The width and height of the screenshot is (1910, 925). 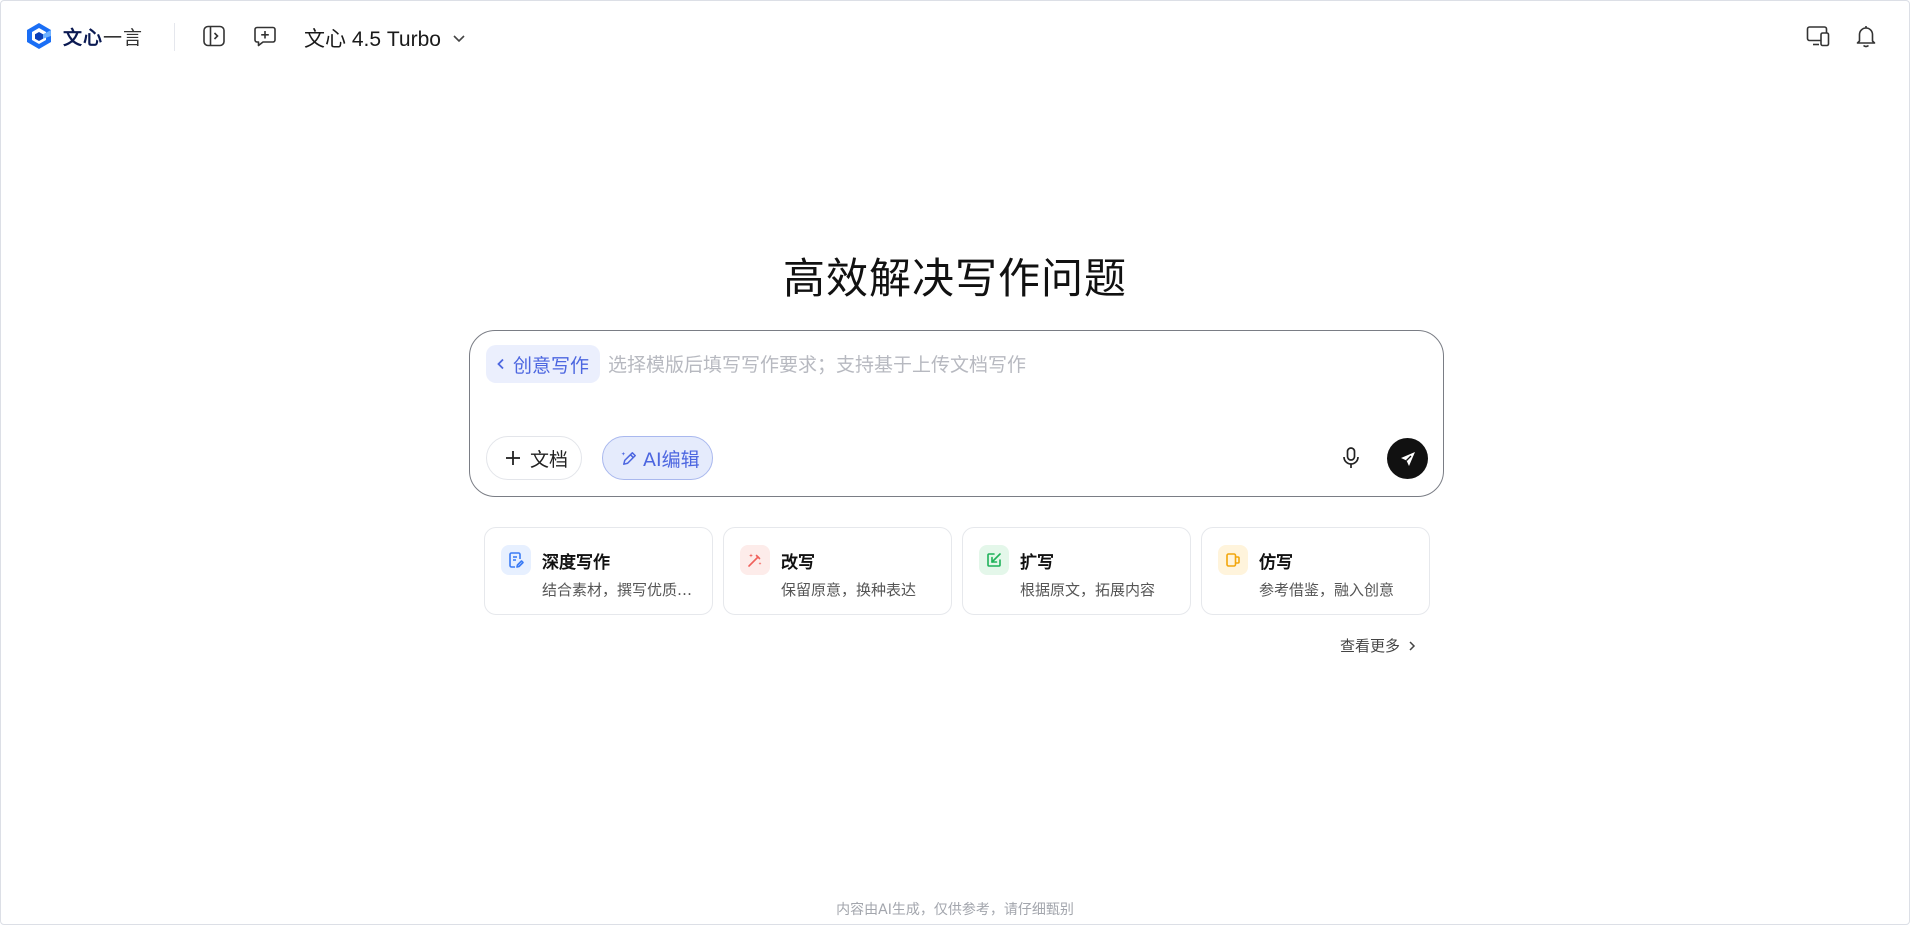 What do you see at coordinates (998, 365) in the screenshot?
I see `prompt-input` at bounding box center [998, 365].